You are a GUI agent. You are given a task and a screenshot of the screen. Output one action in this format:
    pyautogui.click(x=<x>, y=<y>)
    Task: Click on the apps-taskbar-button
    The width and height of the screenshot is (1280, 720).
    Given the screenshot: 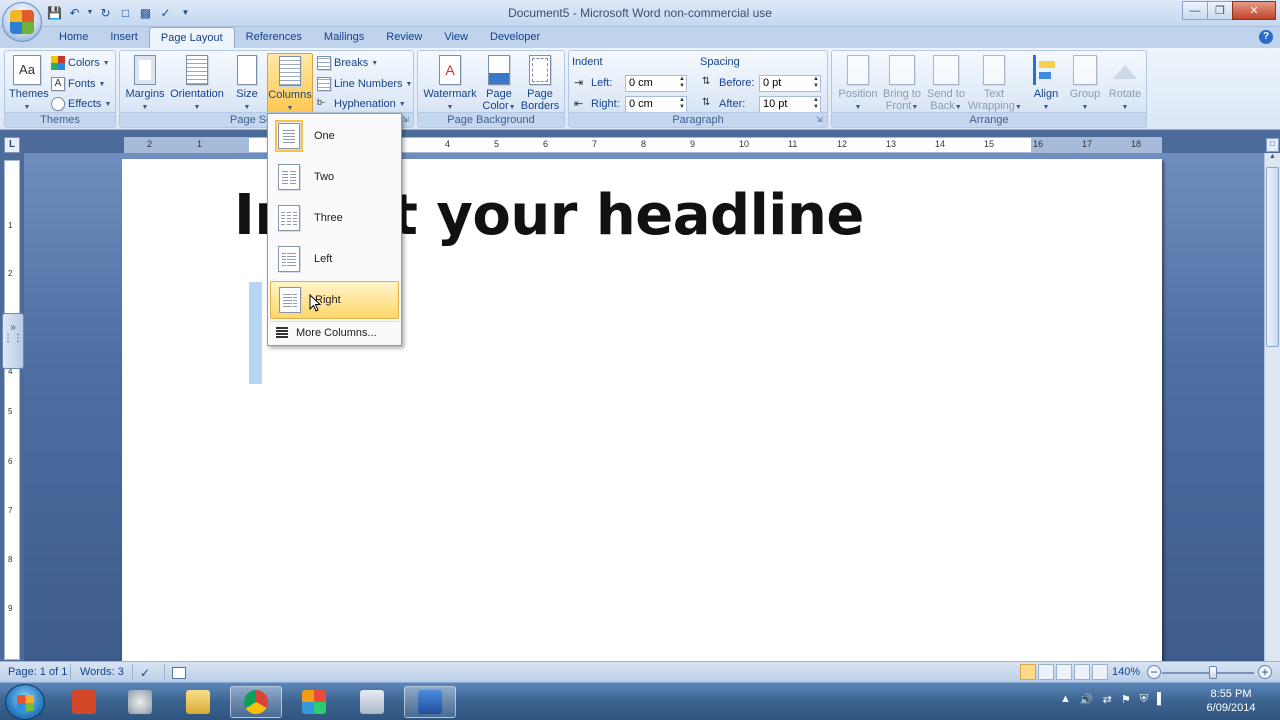 What is the action you would take?
    pyautogui.click(x=314, y=702)
    